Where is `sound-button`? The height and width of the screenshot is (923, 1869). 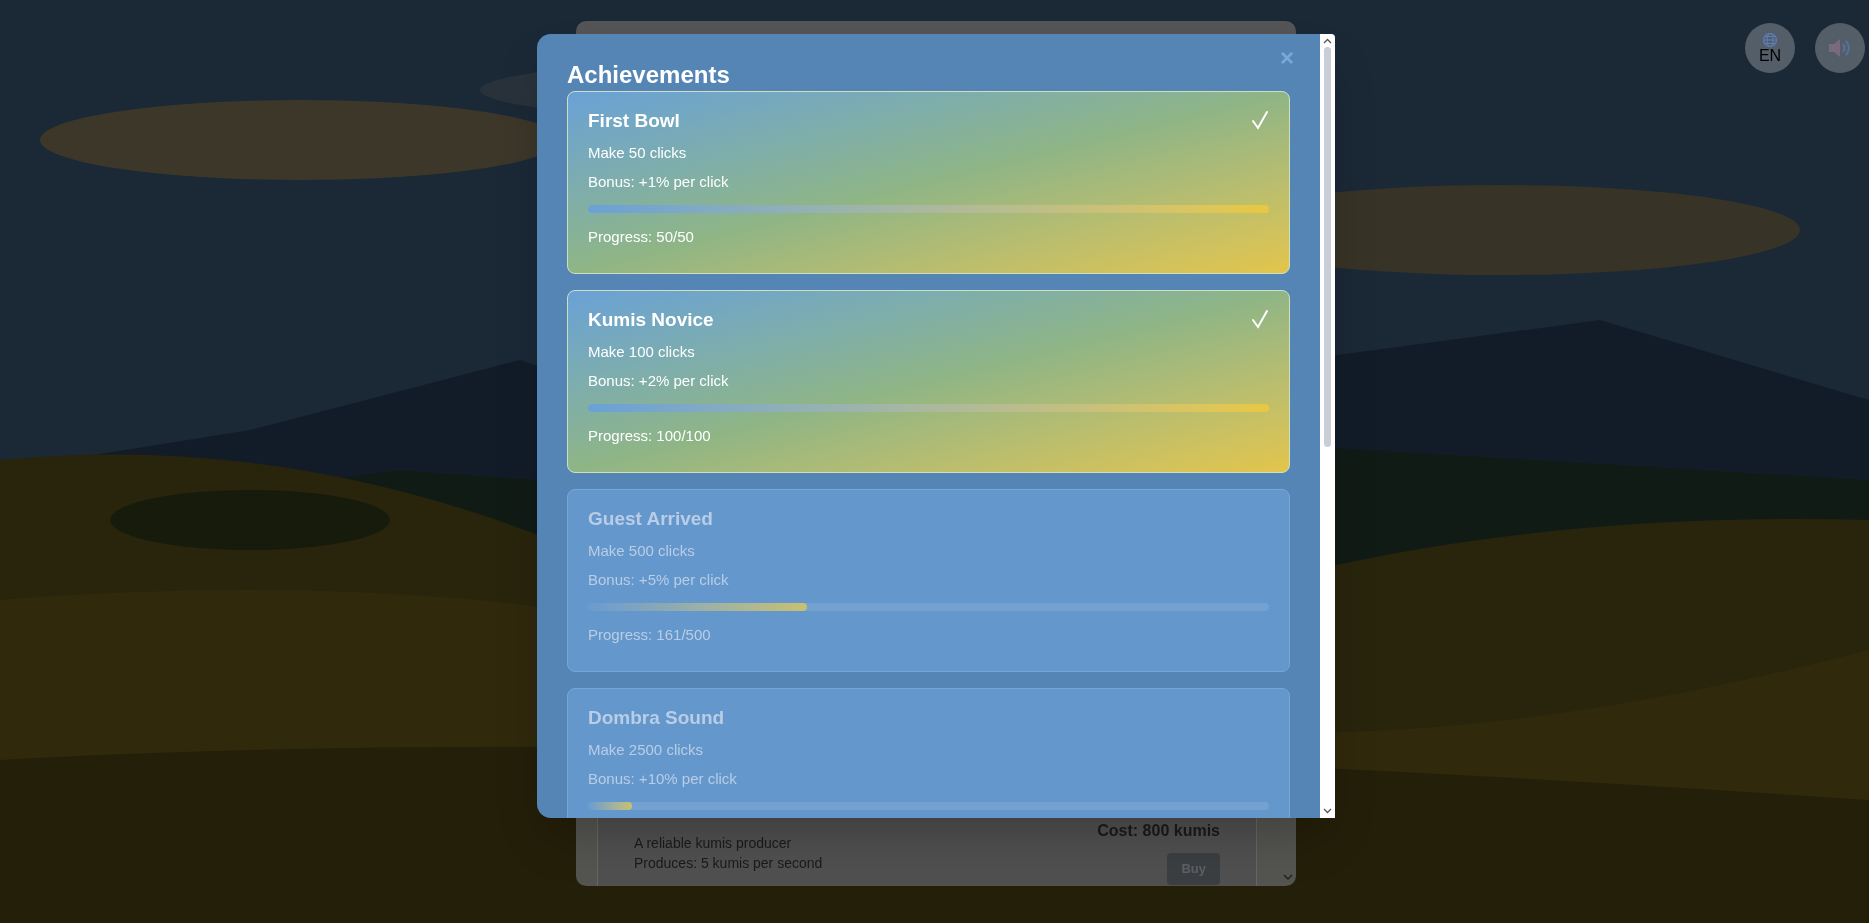
sound-button is located at coordinates (1840, 48).